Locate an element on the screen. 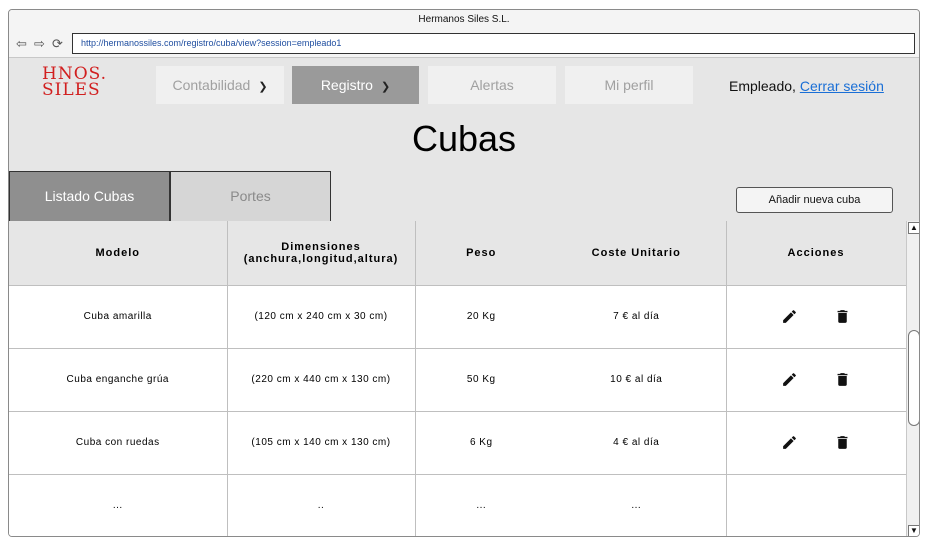 The height and width of the screenshot is (548, 934). header-acciones: Acciones is located at coordinates (815, 253).